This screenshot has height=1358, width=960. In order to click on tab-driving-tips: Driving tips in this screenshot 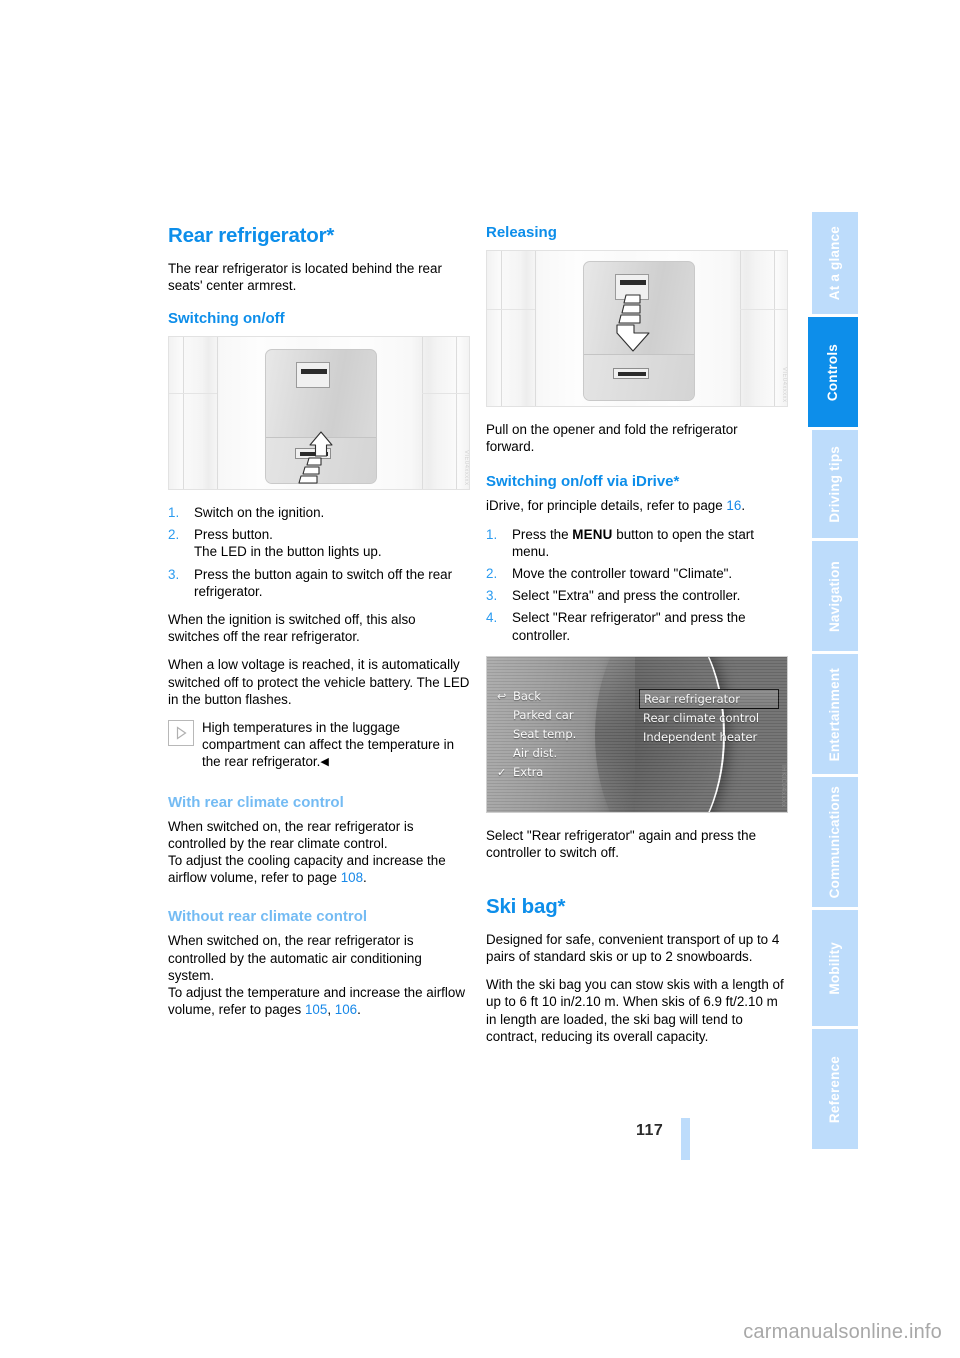, I will do `click(835, 484)`.